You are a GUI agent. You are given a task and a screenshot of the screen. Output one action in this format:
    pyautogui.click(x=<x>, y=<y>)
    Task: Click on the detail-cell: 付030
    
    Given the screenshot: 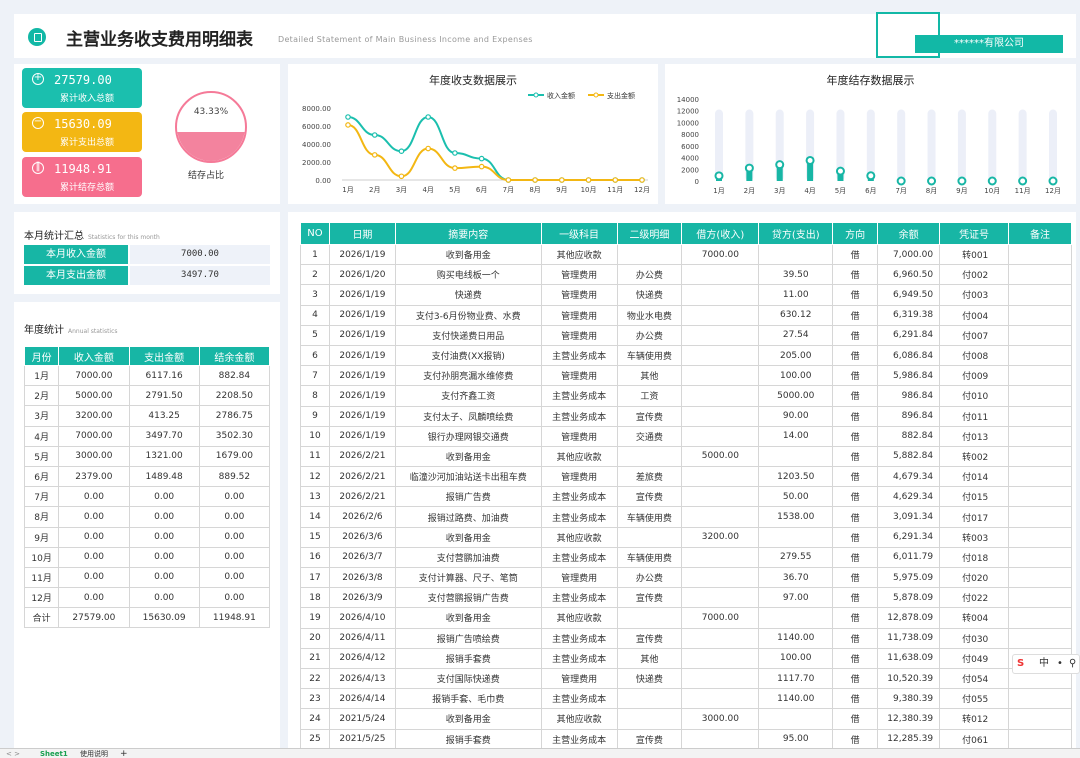 What is the action you would take?
    pyautogui.click(x=974, y=638)
    